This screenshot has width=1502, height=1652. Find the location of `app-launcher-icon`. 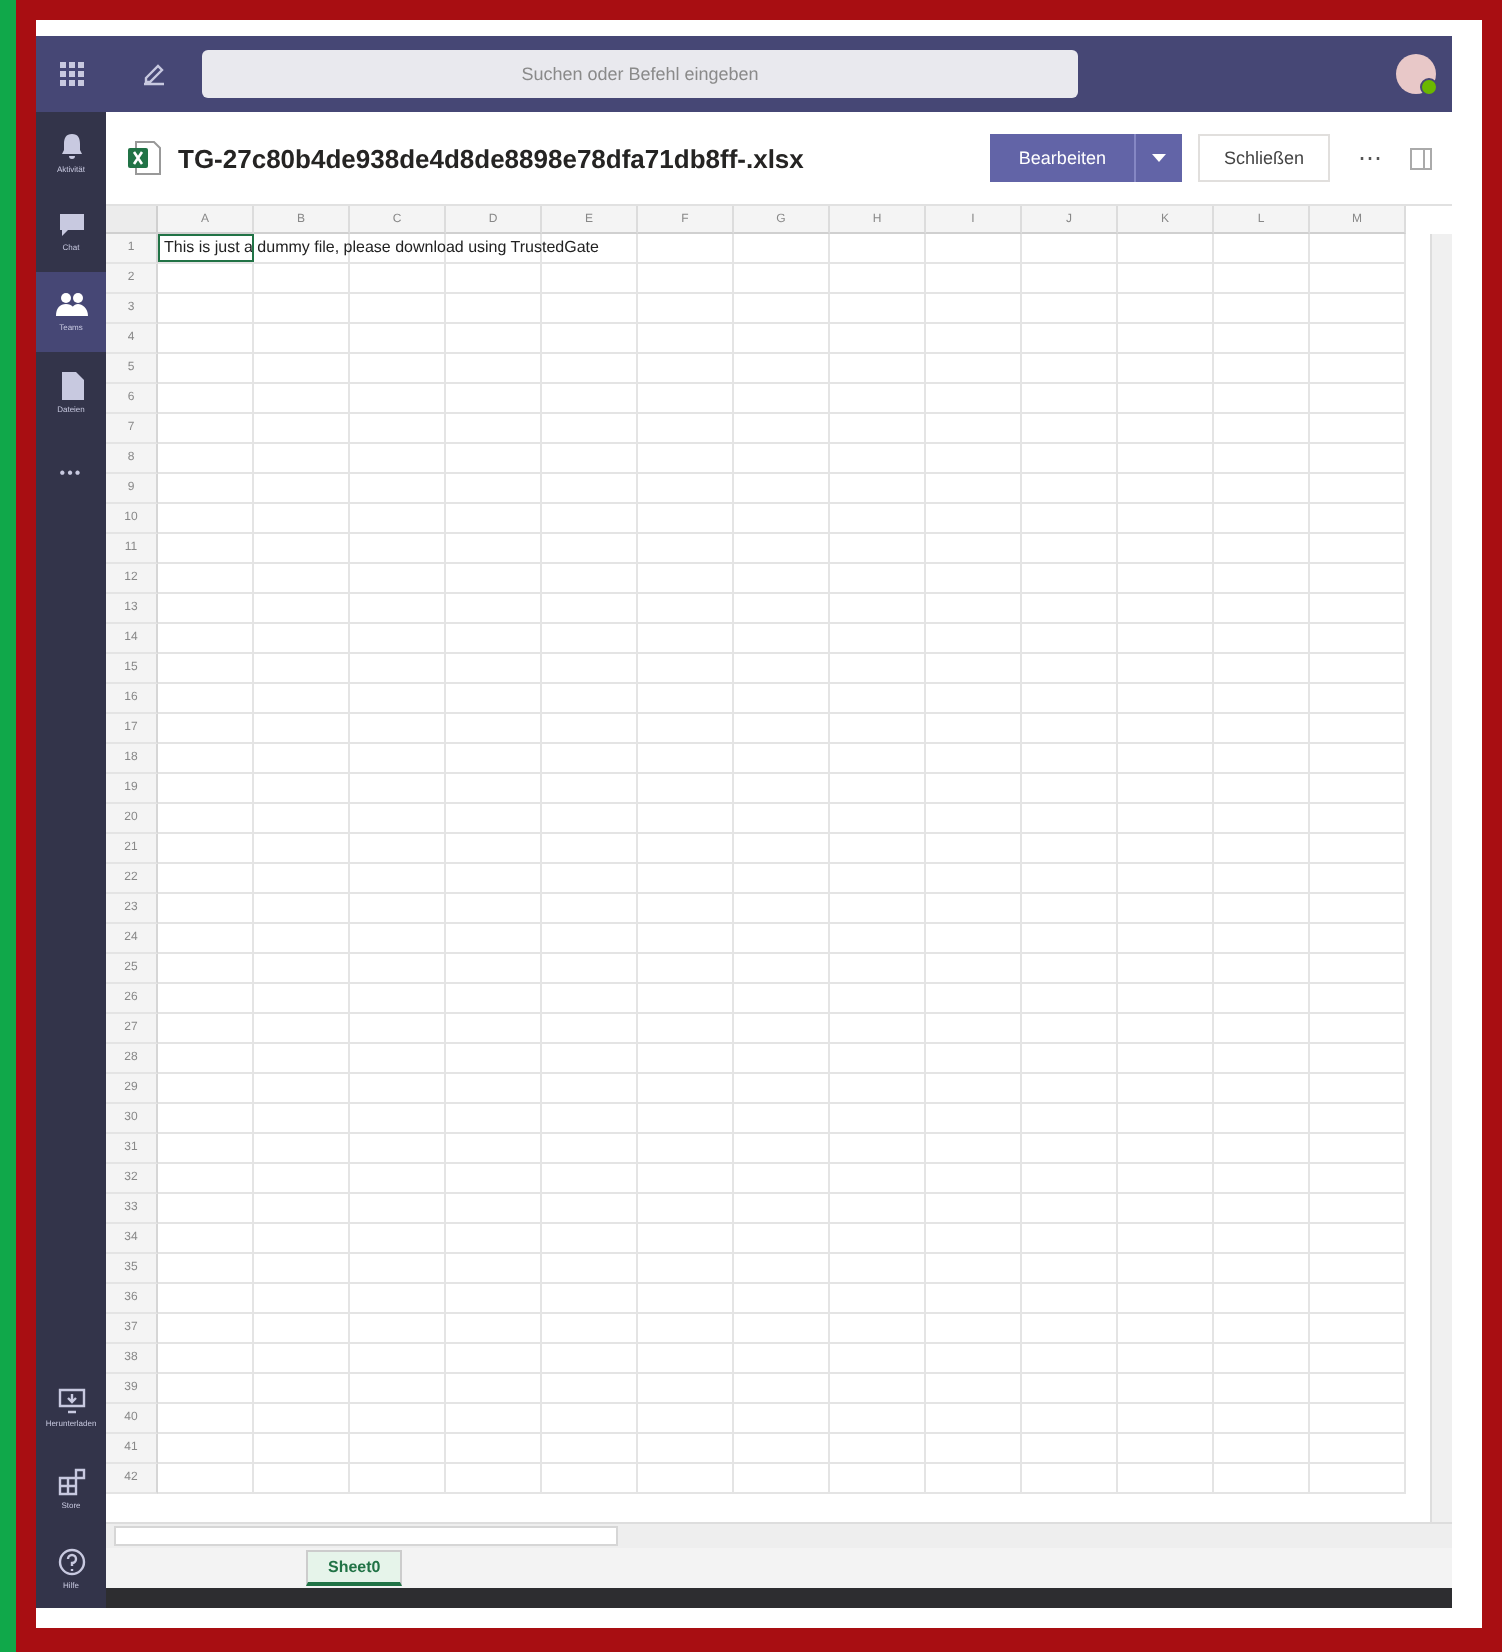

app-launcher-icon is located at coordinates (71, 74).